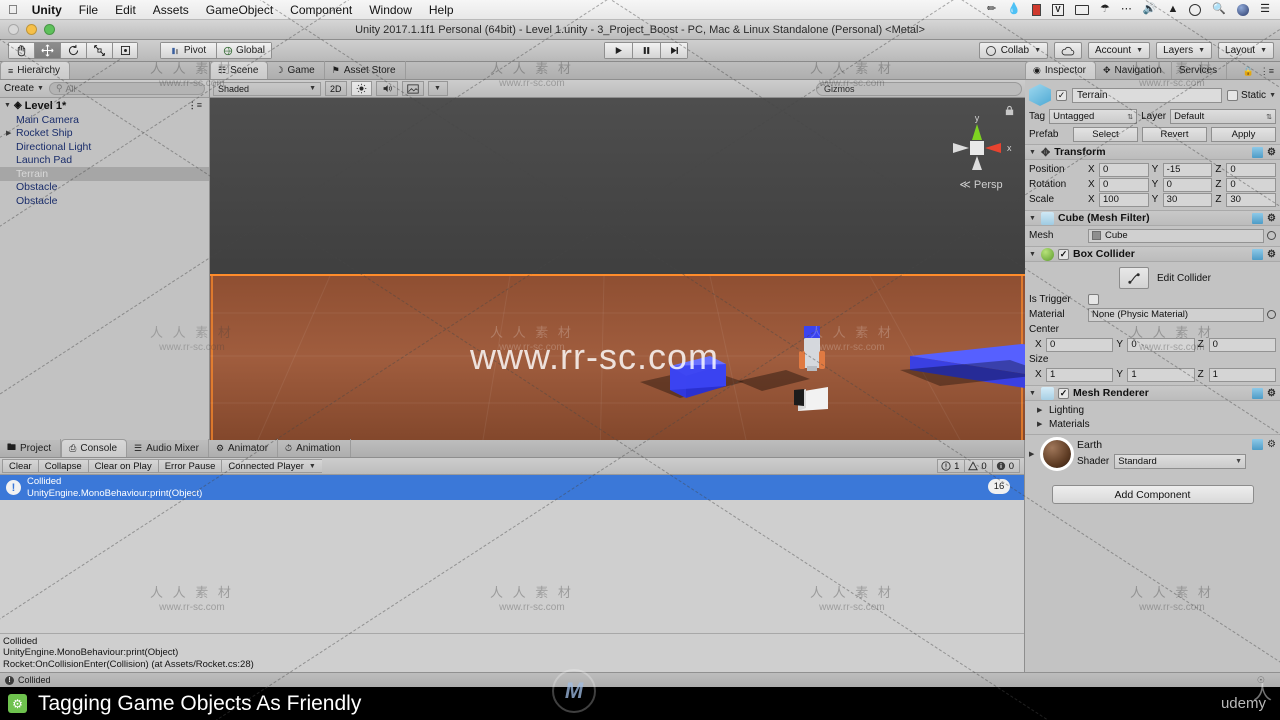 This screenshot has width=1280, height=720. Describe the element at coordinates (1124, 199) in the screenshot. I see `scale-x-field: 100` at that location.